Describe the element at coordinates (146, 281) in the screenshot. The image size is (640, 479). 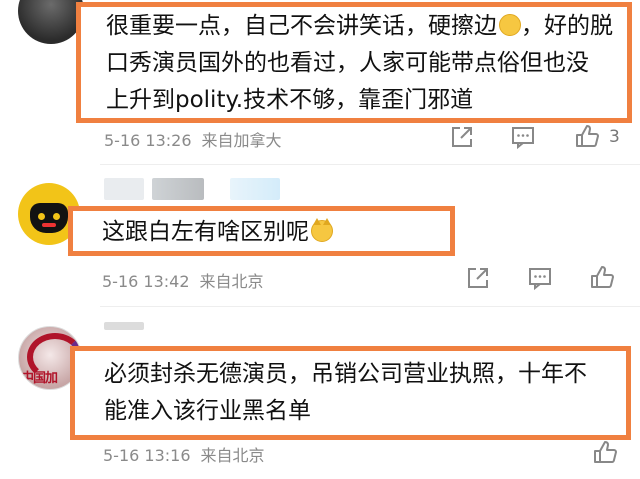
I see `comment-time: 5-16 13:42` at that location.